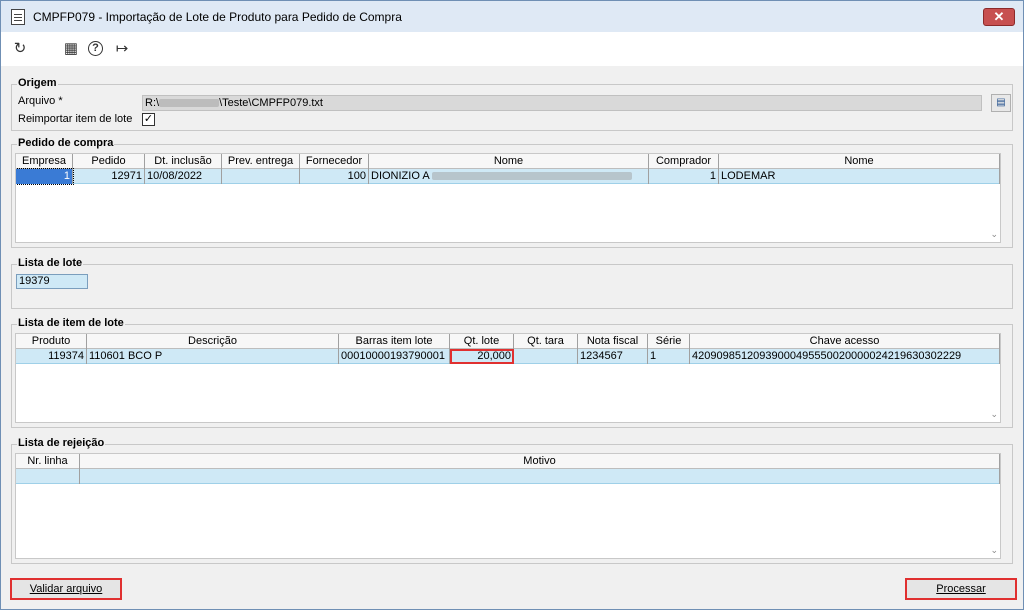 This screenshot has width=1024, height=610. Describe the element at coordinates (512, 283) in the screenshot. I see `lista-lote-group: Lista de lote 19379` at that location.